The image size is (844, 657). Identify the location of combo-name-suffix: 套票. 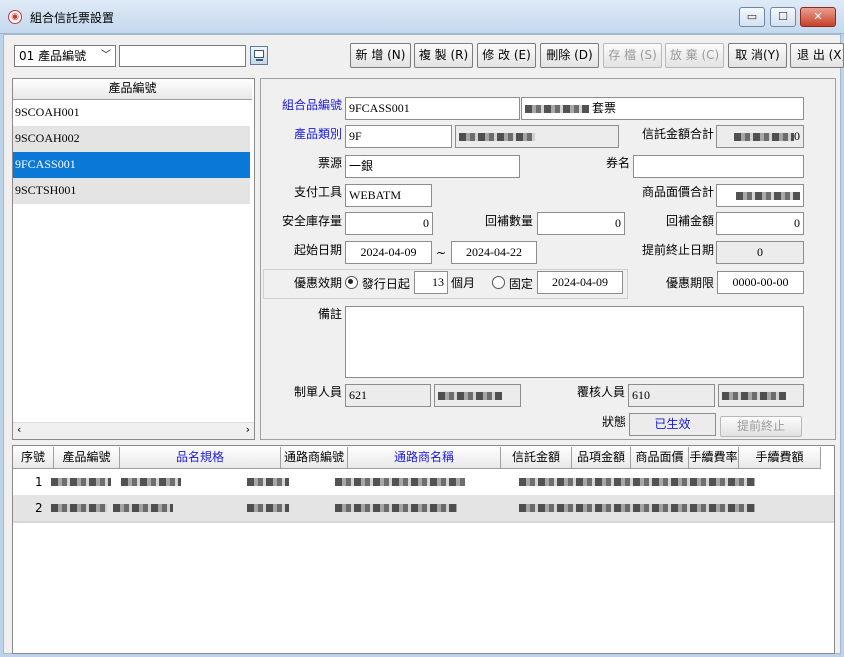
(604, 108).